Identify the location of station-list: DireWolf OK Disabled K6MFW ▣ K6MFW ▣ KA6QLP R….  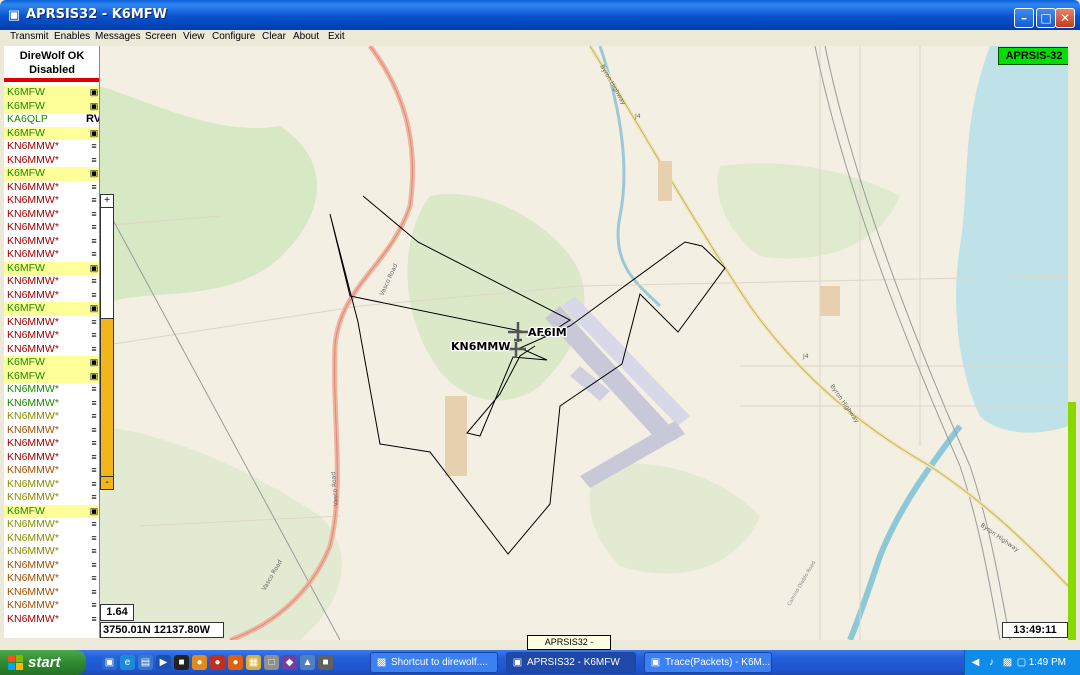
(52, 342).